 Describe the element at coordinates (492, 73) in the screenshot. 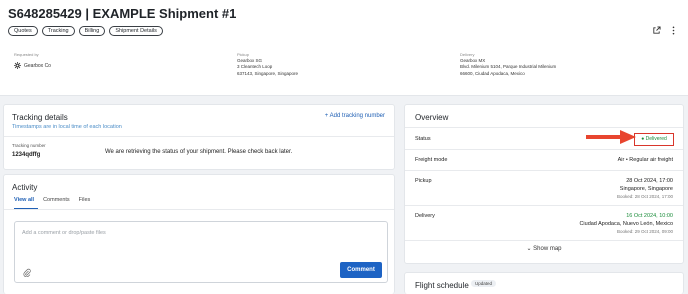

I see `delivery-address-line: 66600, Ciudad Apodaca, Mexico` at that location.